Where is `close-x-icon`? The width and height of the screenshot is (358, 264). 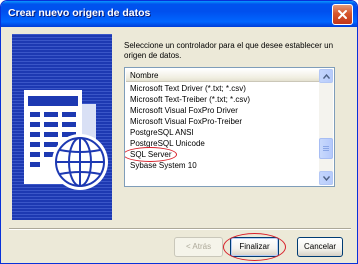 close-x-icon is located at coordinates (342, 14).